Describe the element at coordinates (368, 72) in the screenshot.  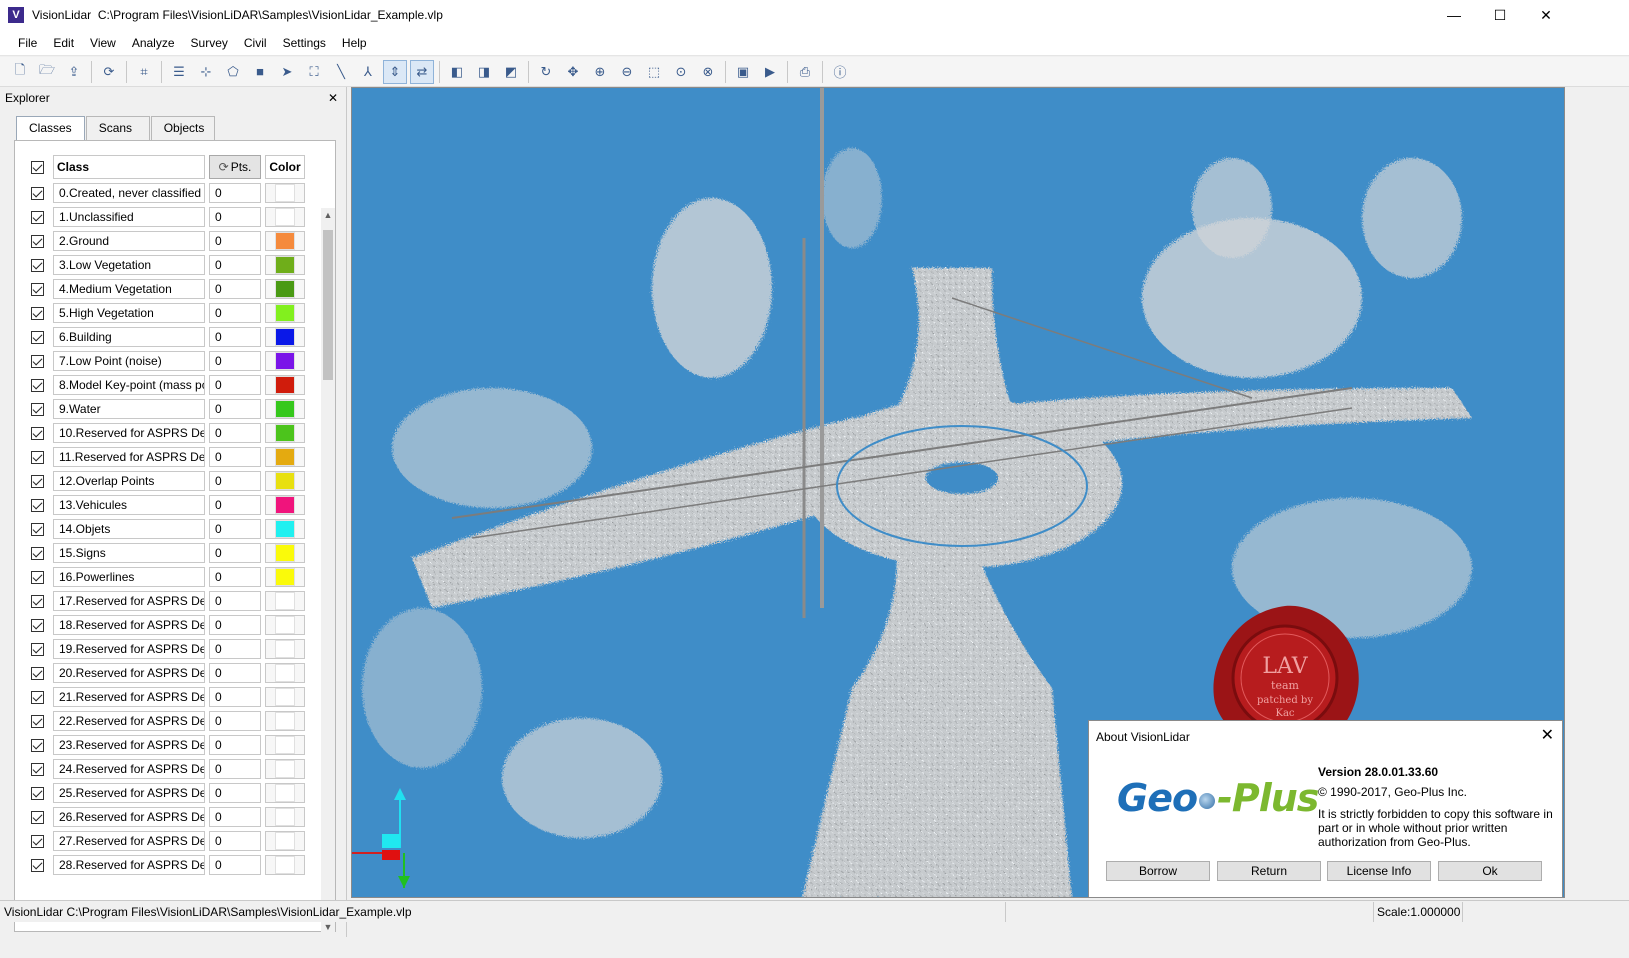
I see `axis-icon: ⅄` at that location.